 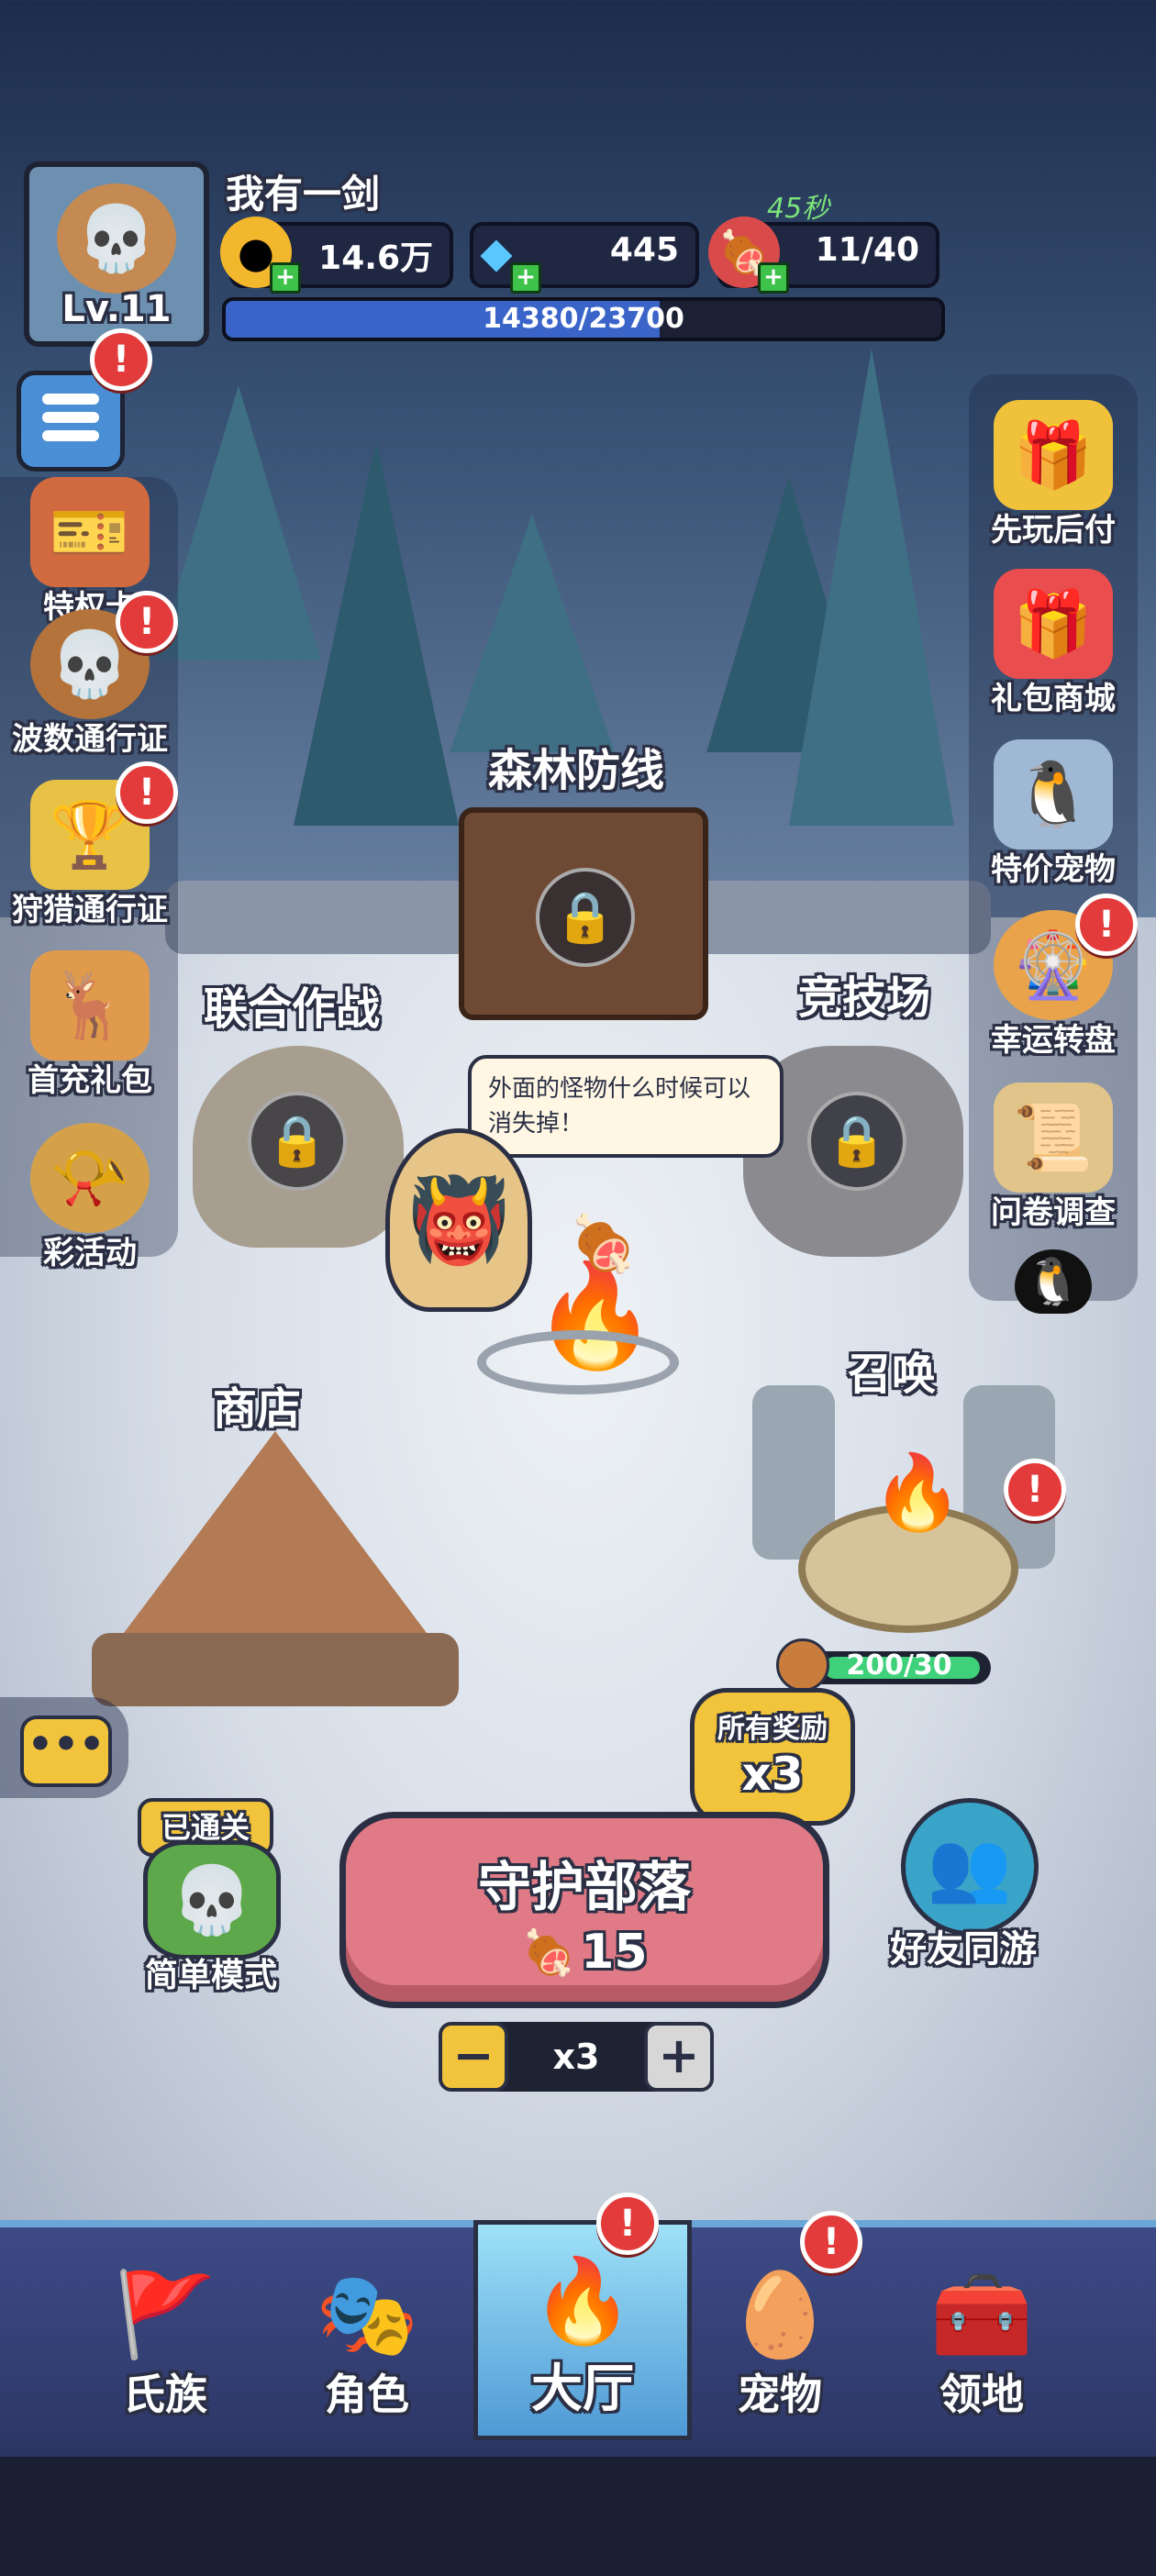 I want to click on shop-label: 商店, so click(x=257, y=1409).